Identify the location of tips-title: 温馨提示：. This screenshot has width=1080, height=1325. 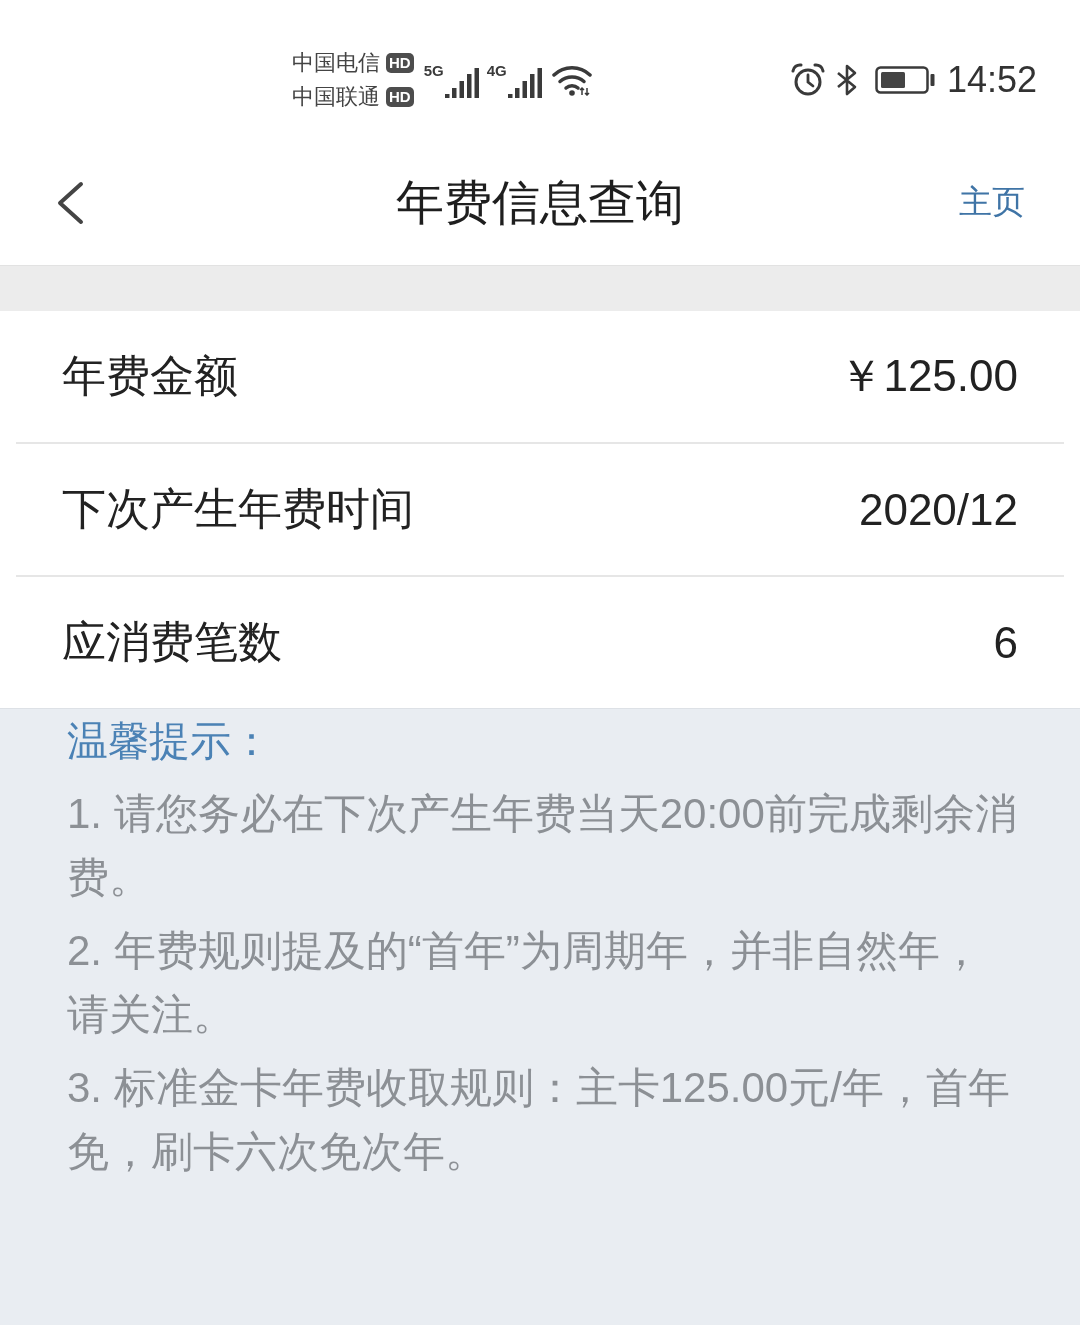
(170, 741).